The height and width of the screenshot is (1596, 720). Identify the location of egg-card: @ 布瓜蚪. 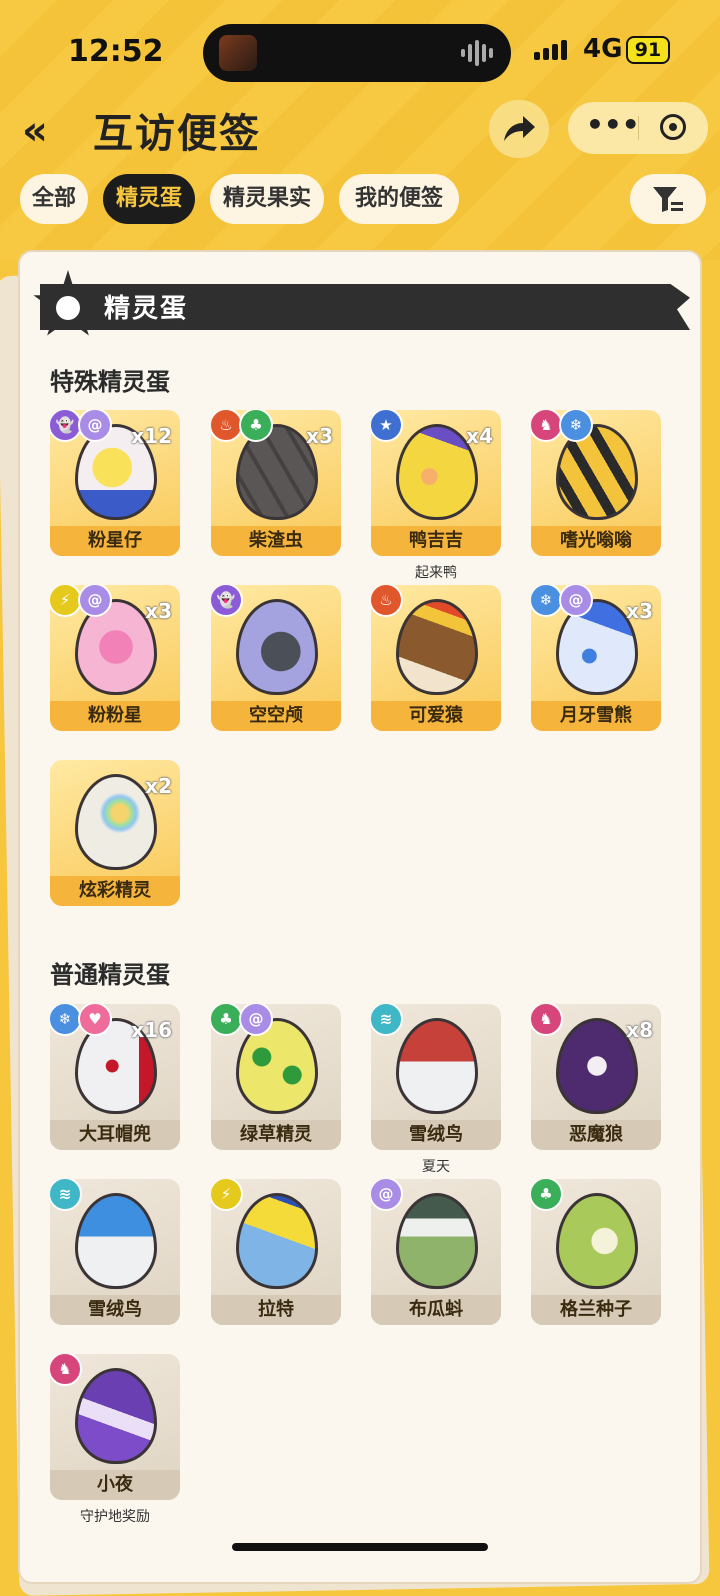
(437, 1255).